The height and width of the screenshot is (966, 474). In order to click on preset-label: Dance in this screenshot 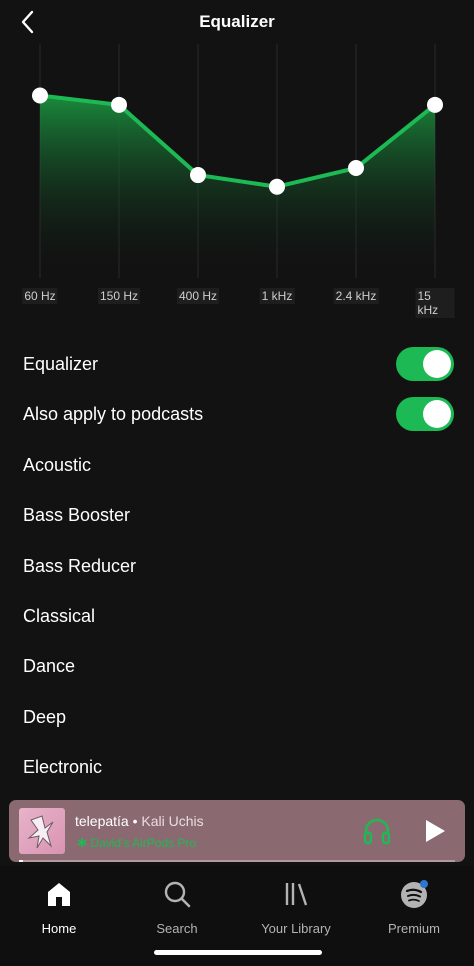, I will do `click(49, 665)`.